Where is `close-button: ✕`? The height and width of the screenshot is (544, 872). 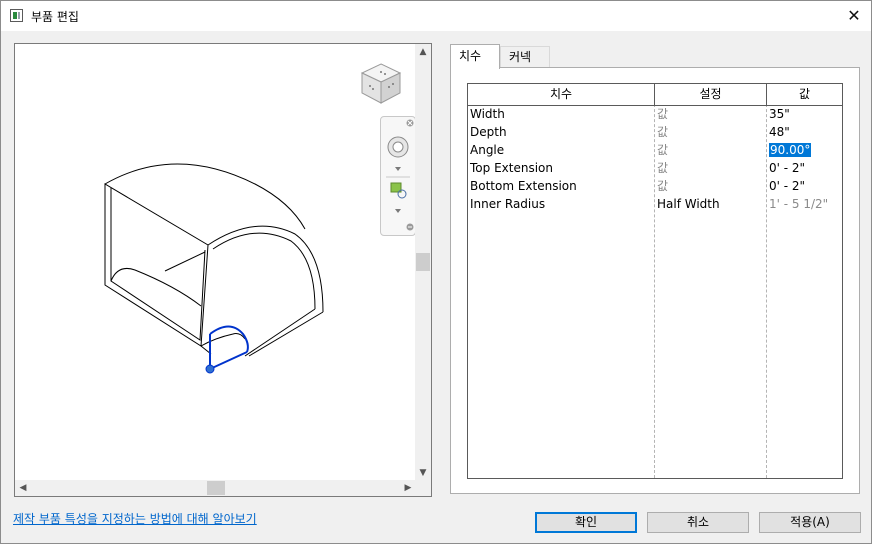 close-button: ✕ is located at coordinates (854, 16).